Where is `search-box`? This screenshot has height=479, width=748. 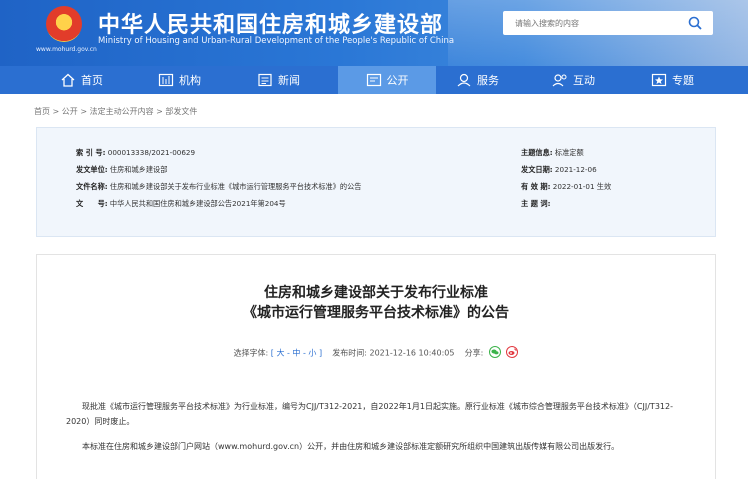 search-box is located at coordinates (608, 23).